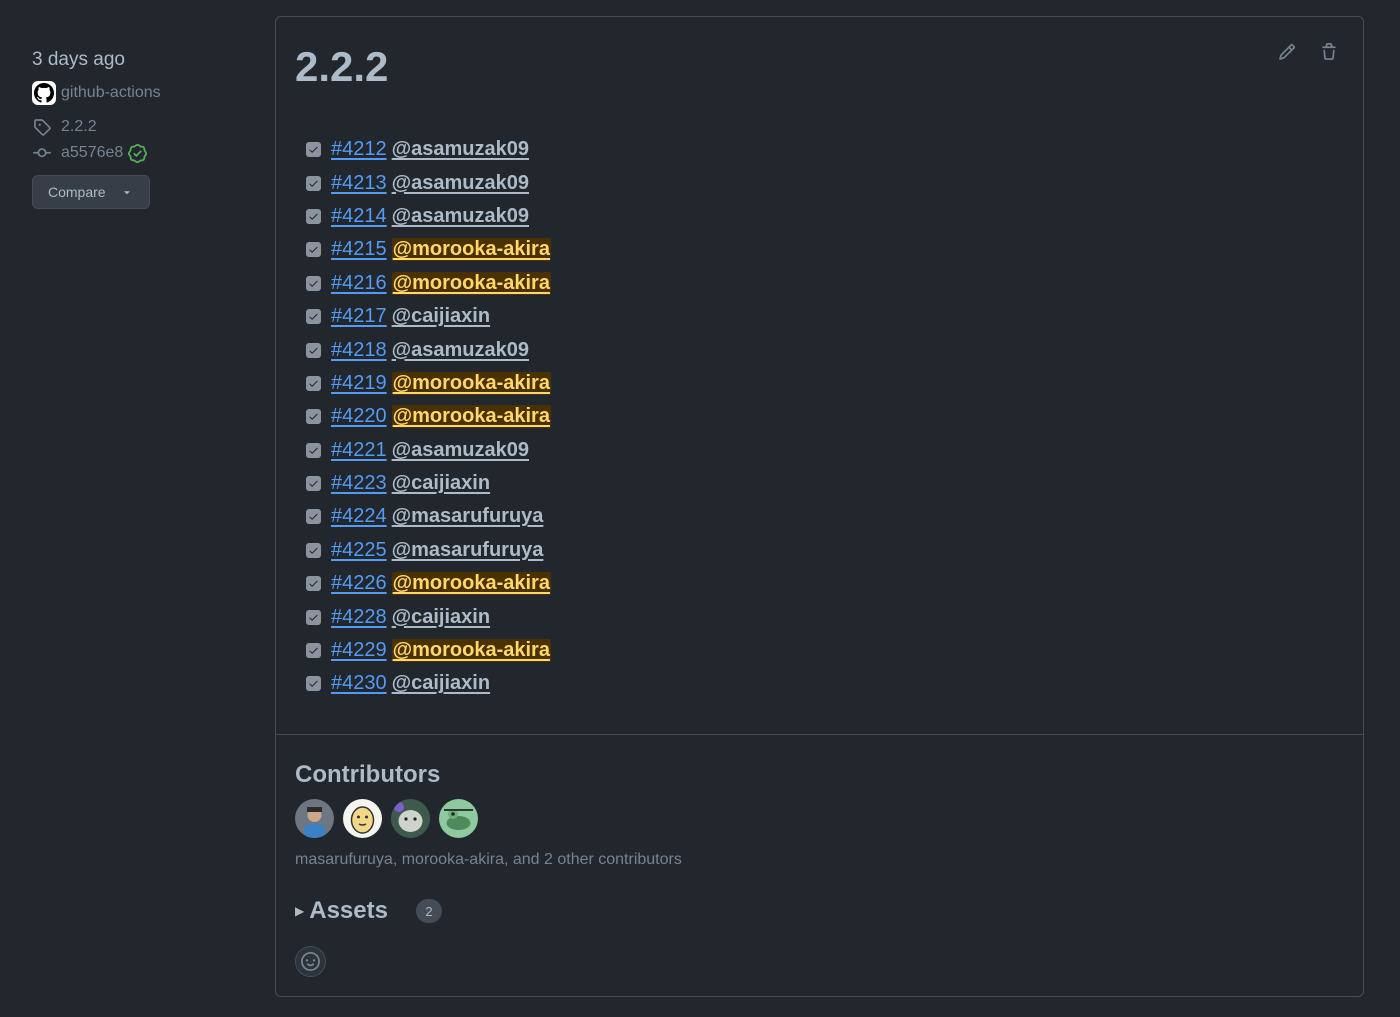  Describe the element at coordinates (127, 192) in the screenshot. I see `caret-down-icon` at that location.